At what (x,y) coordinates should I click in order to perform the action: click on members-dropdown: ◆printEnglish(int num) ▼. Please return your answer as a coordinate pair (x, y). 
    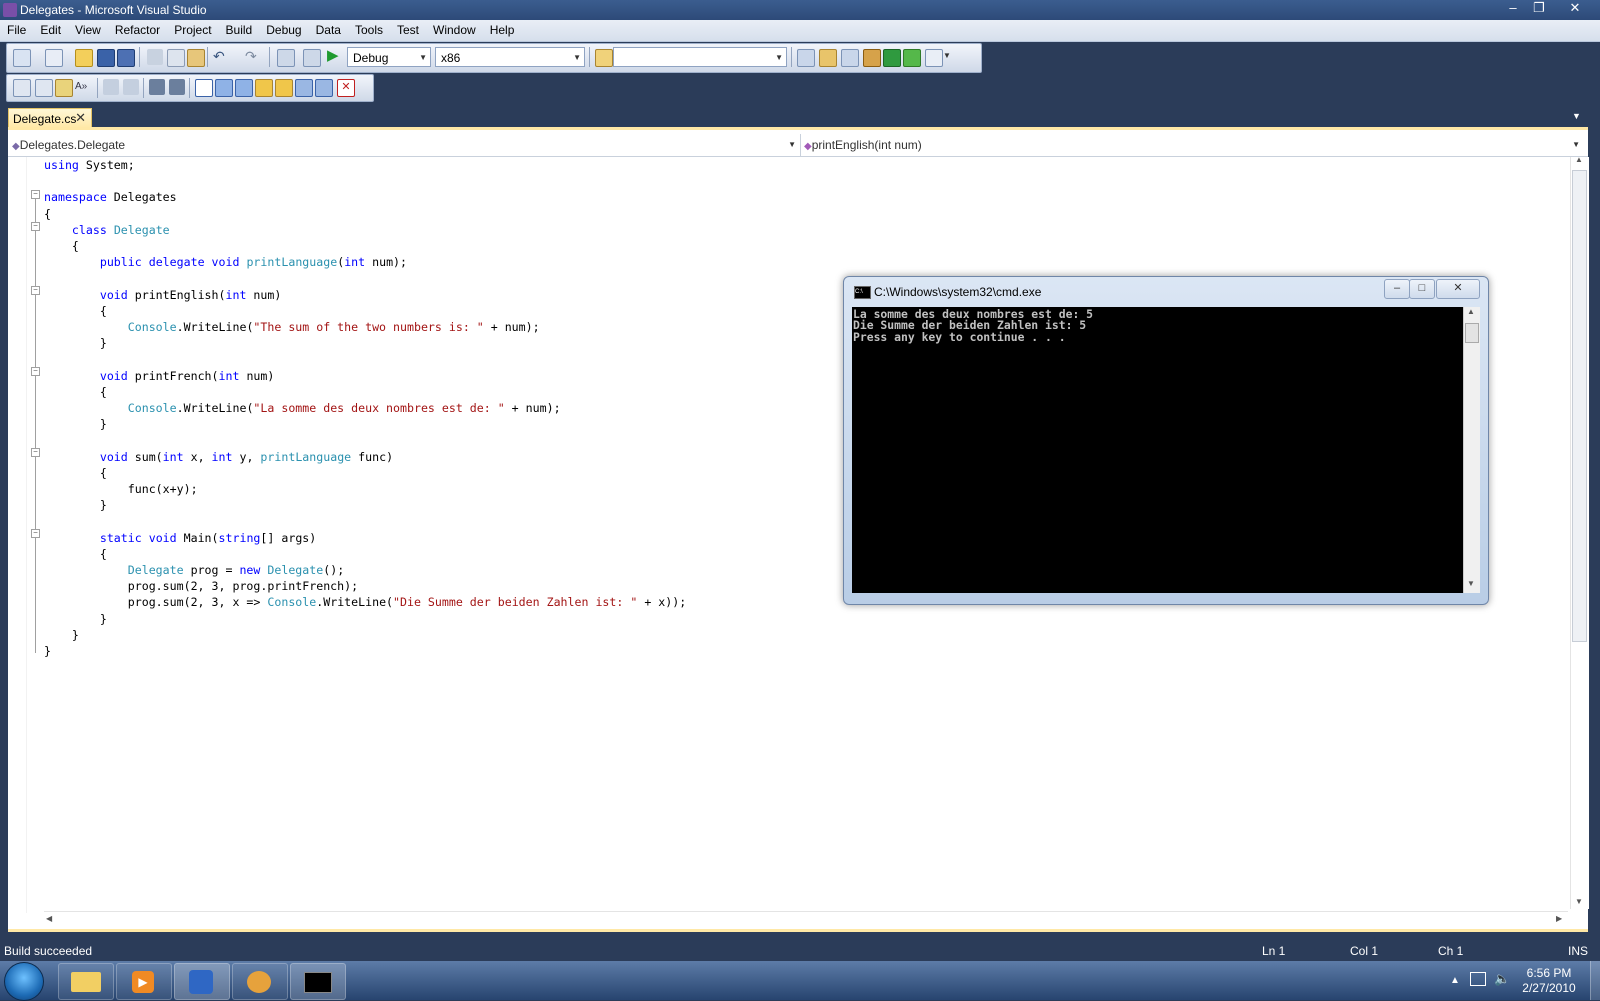
    Looking at the image, I should click on (1194, 145).